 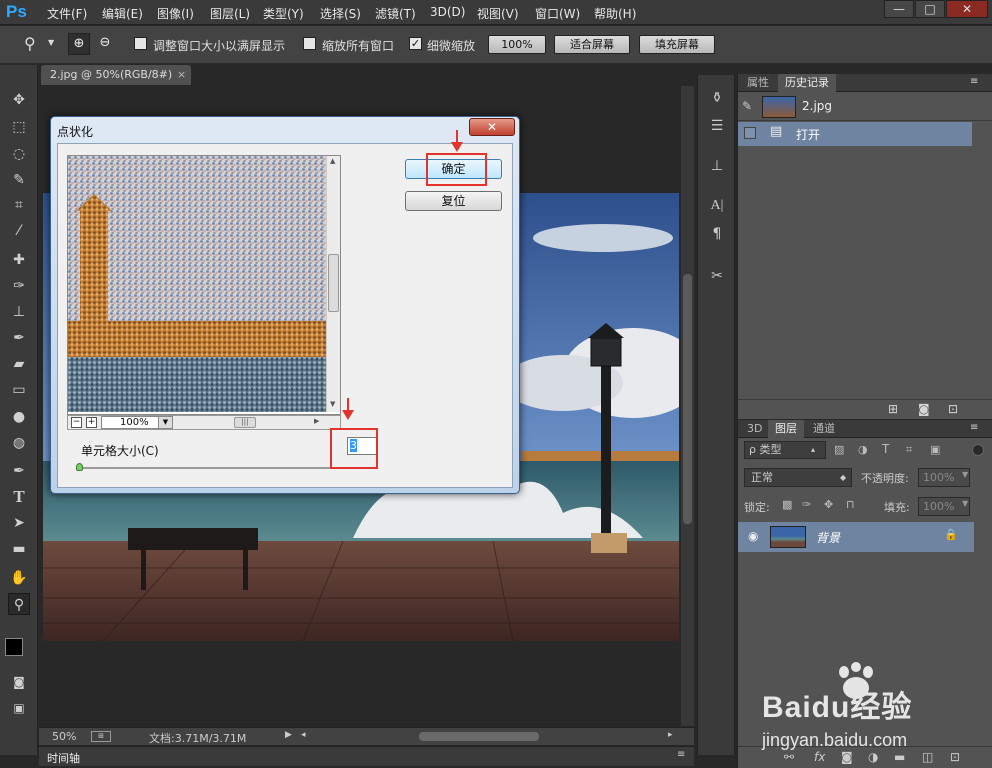 What do you see at coordinates (856, 537) in the screenshot?
I see `layer-row: ◉ 背景 🔒` at bounding box center [856, 537].